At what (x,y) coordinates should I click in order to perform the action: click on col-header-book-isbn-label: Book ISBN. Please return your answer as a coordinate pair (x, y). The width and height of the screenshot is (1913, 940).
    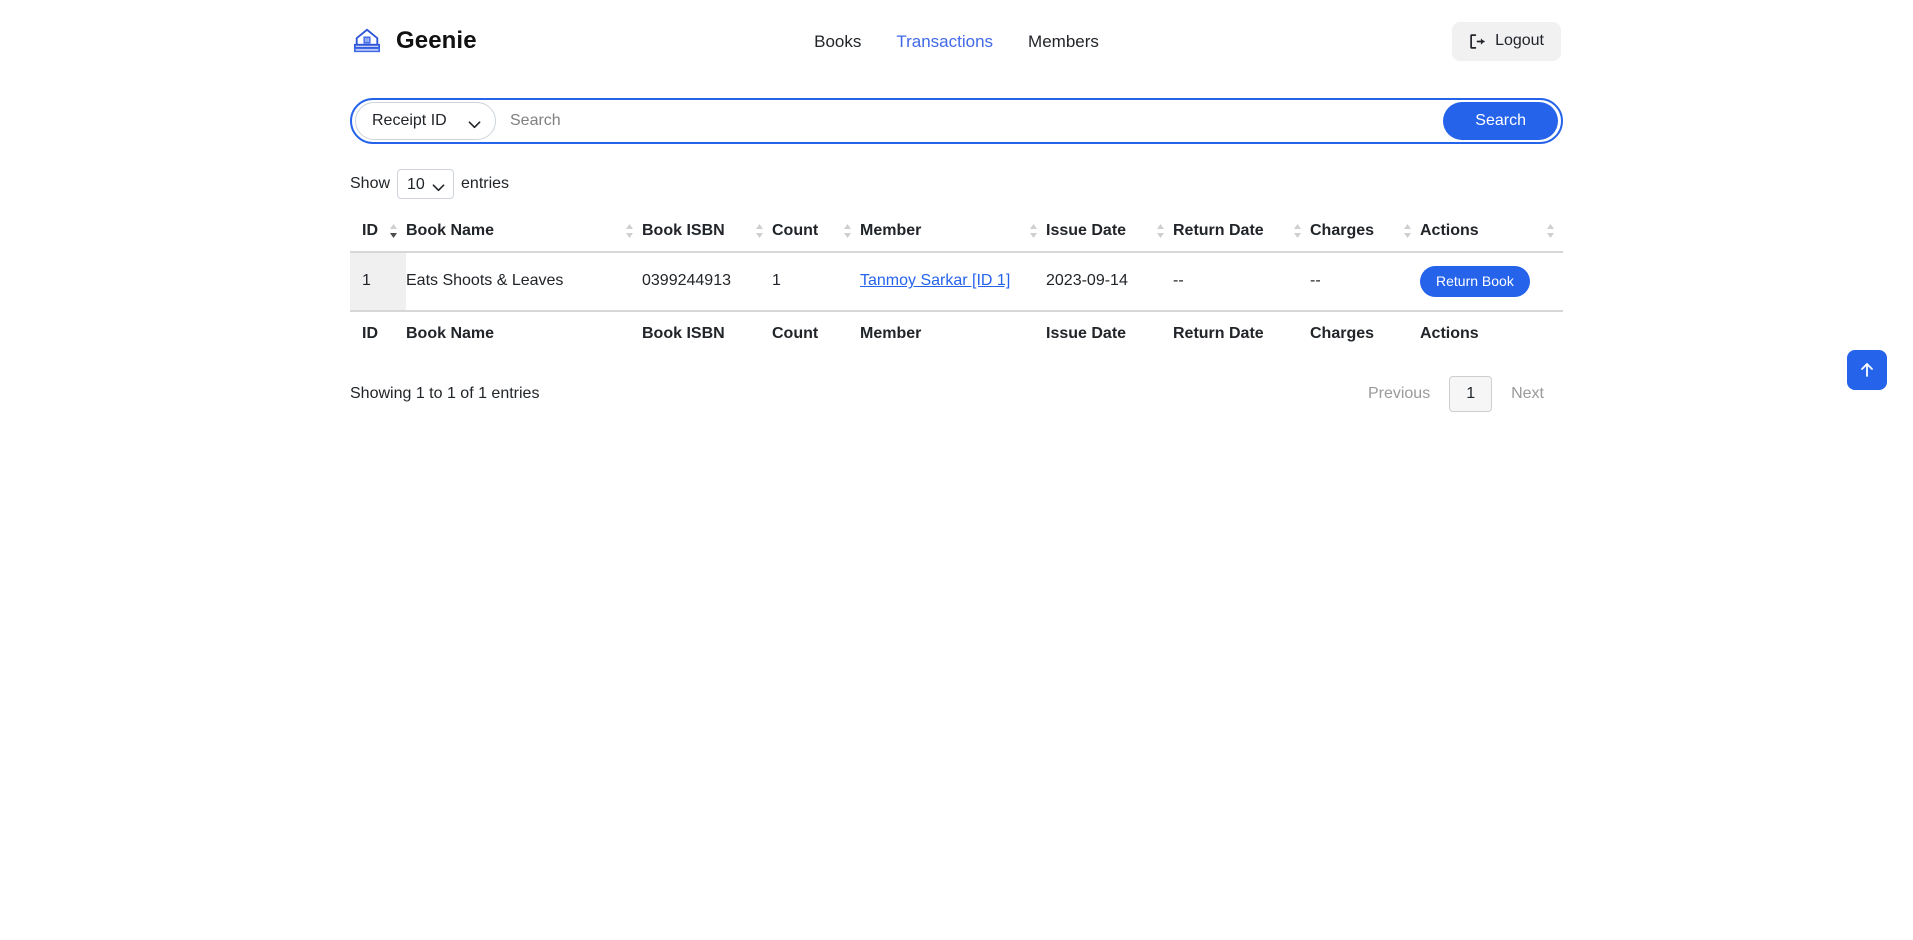
    Looking at the image, I should click on (683, 230).